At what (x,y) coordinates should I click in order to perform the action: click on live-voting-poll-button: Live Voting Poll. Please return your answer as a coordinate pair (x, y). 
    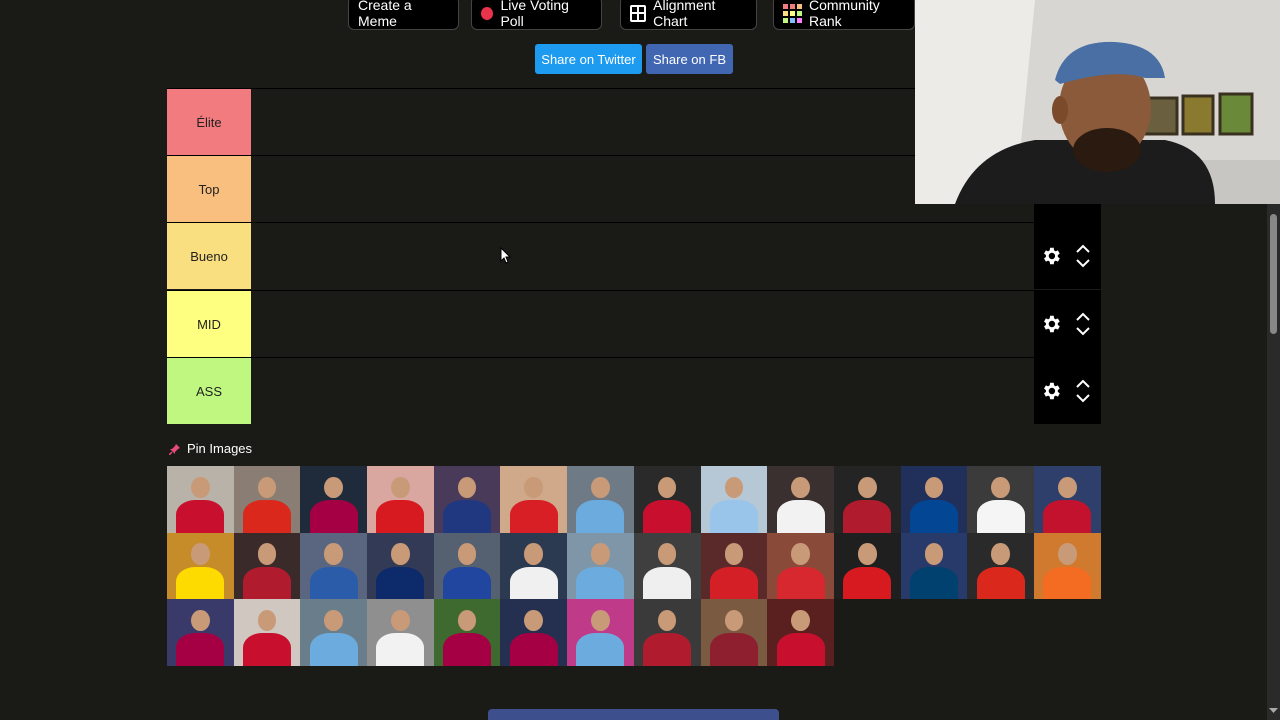
    Looking at the image, I should click on (536, 15).